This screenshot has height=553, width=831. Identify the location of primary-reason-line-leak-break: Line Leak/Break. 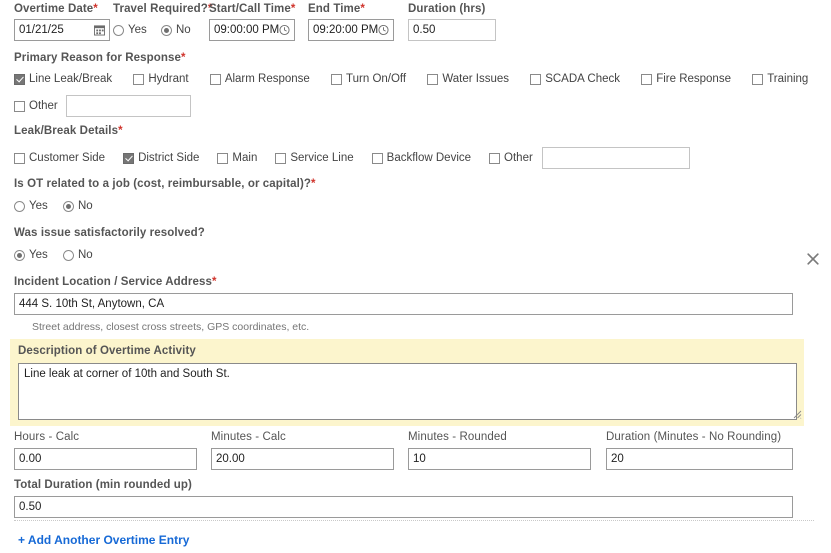
(63, 79).